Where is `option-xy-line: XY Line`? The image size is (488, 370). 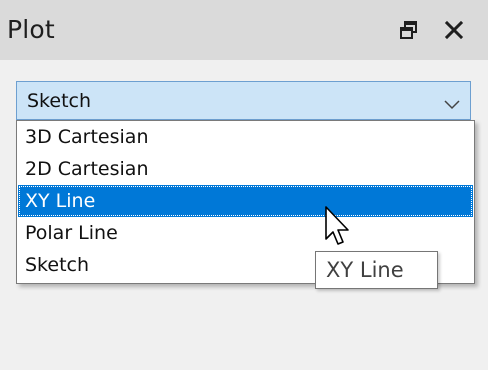
option-xy-line: XY Line is located at coordinates (245, 201).